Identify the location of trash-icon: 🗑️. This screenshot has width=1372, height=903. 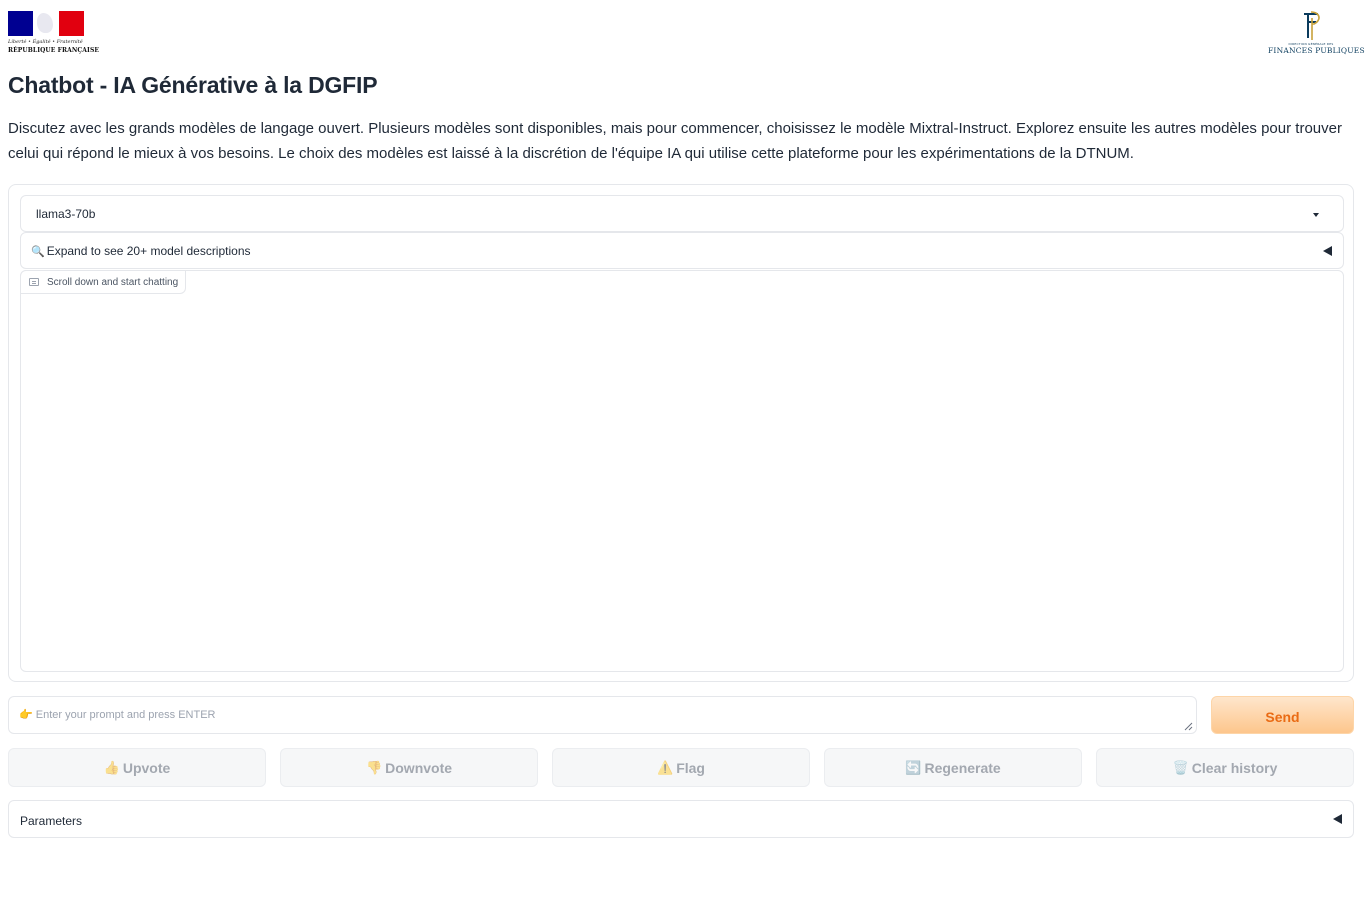
(1180, 767).